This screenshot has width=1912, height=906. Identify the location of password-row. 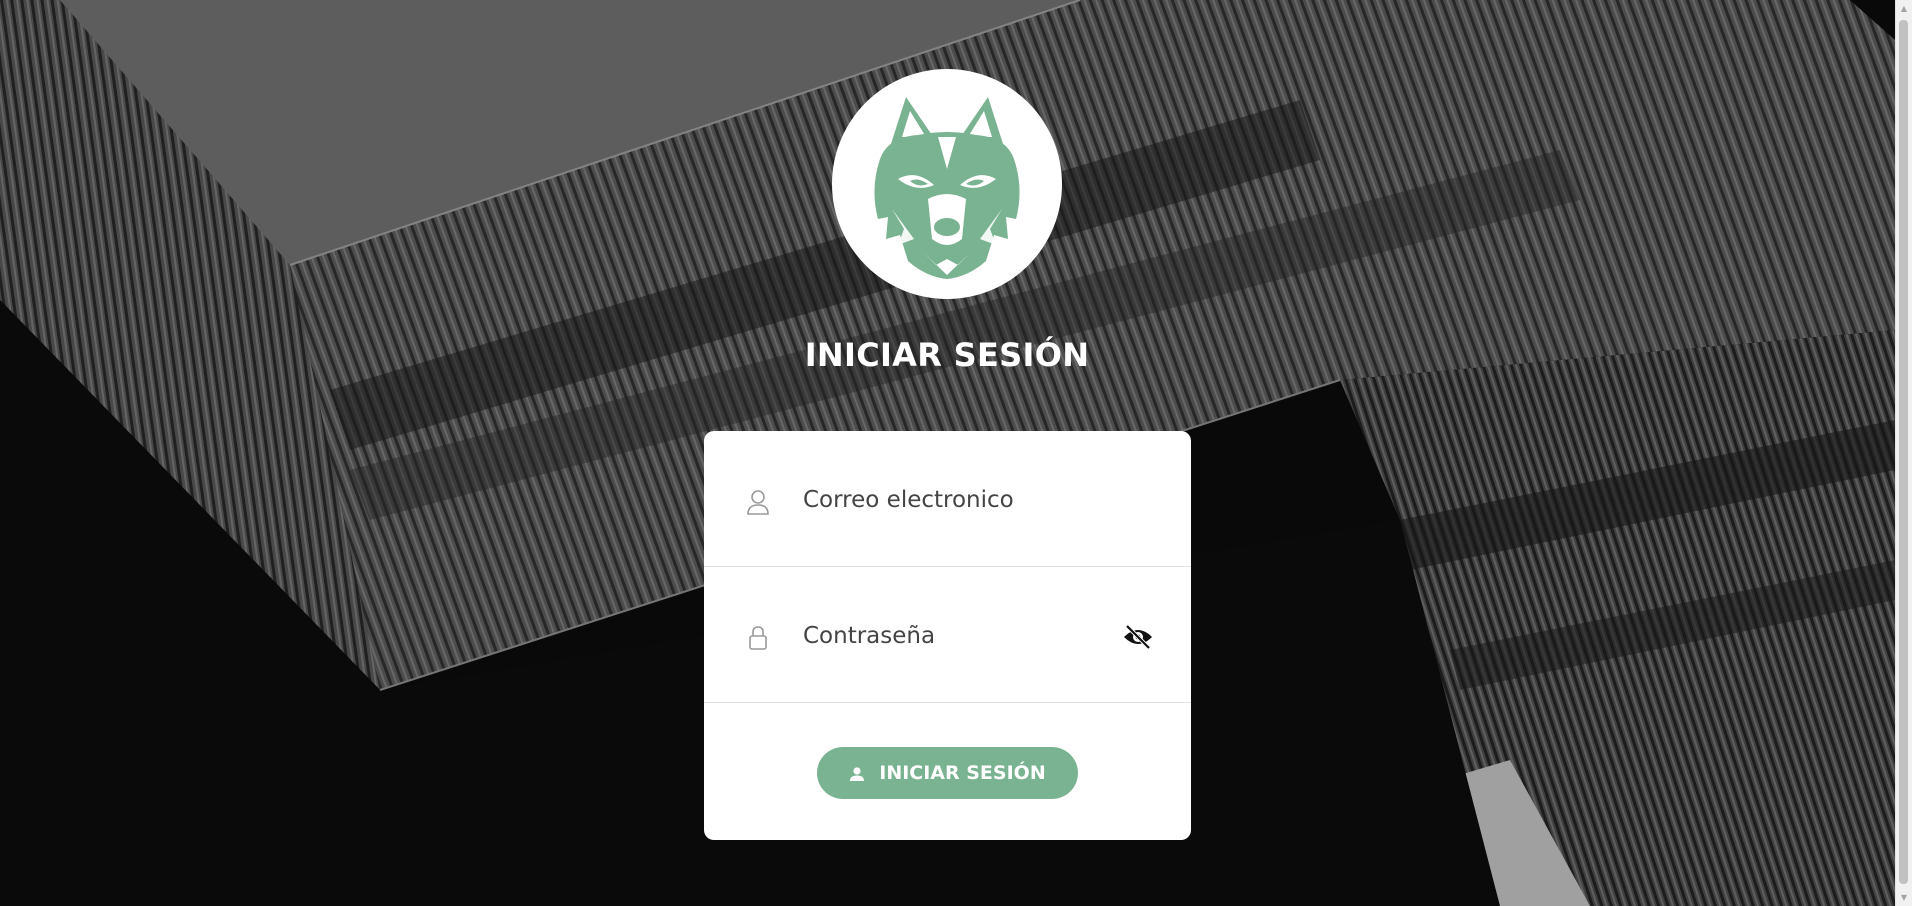
(947, 635).